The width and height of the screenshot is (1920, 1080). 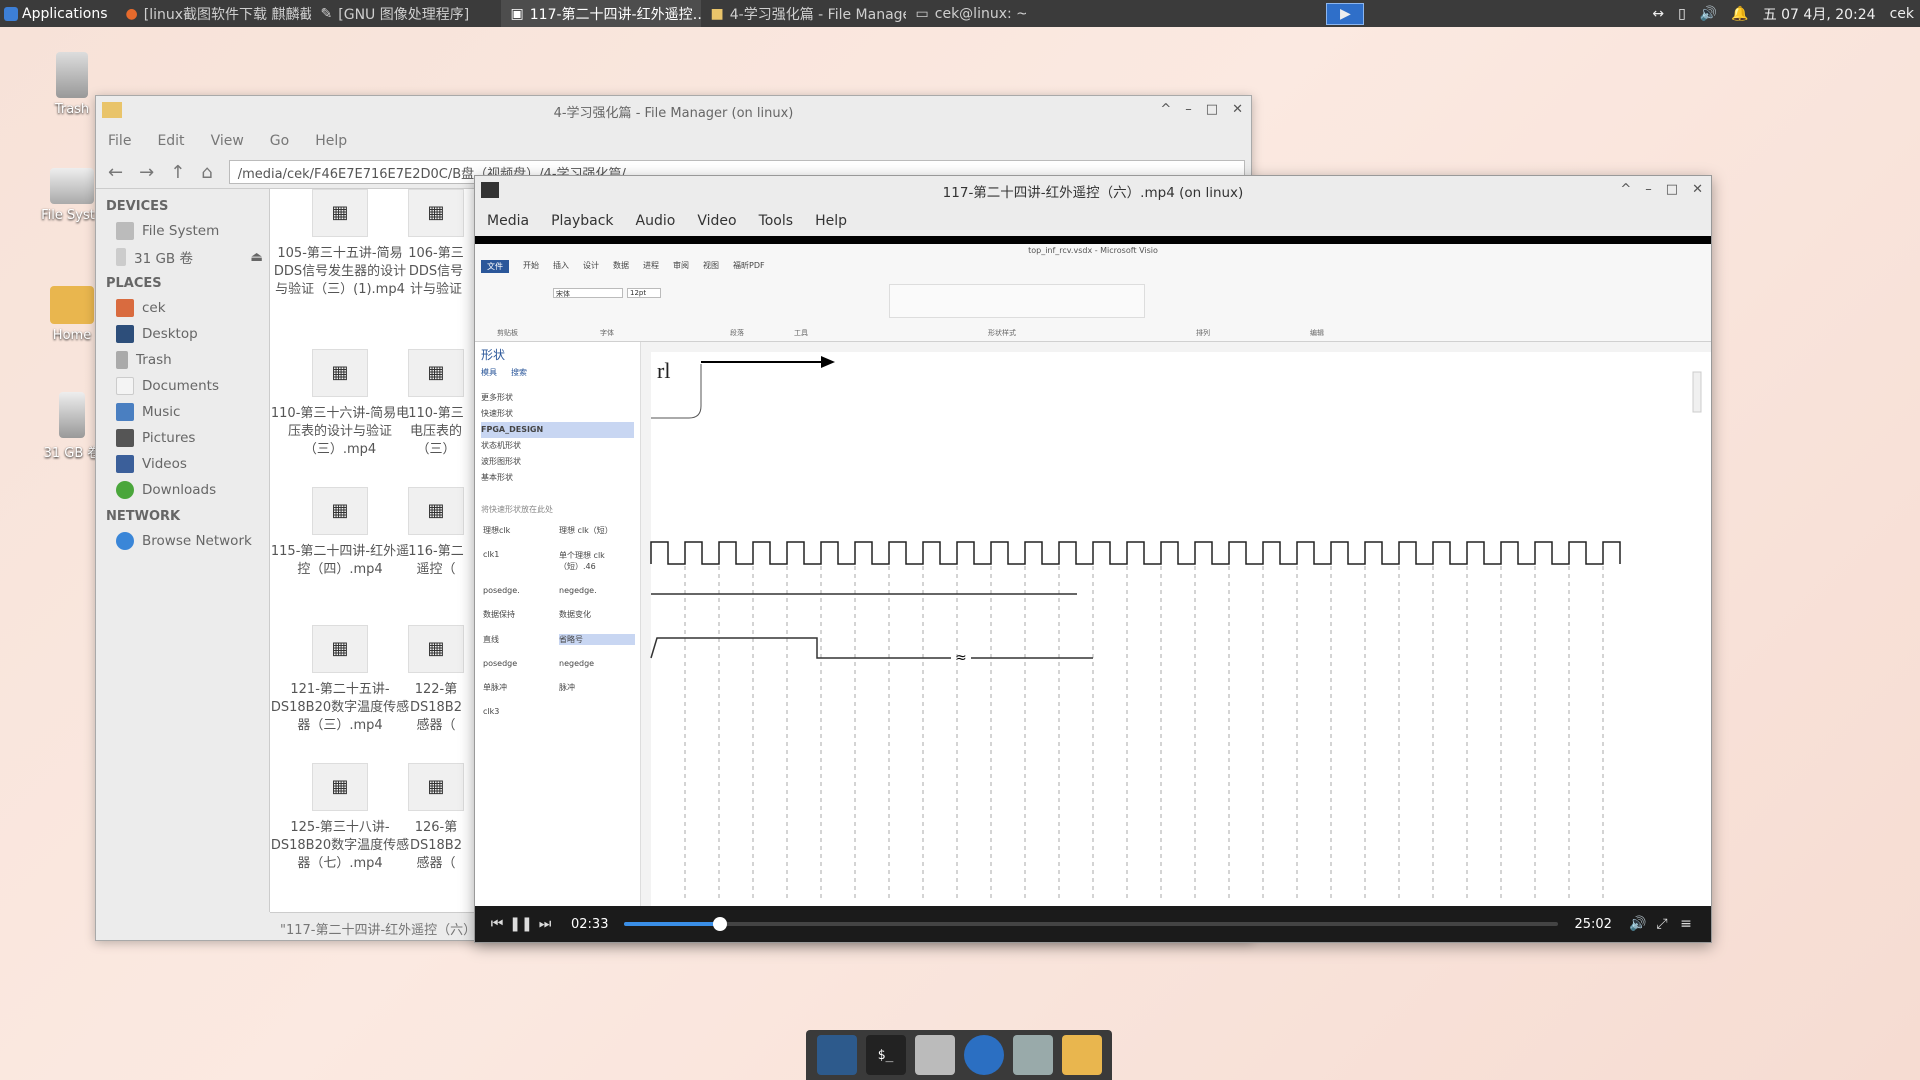 I want to click on rewind-icon: ⏮, so click(x=497, y=924).